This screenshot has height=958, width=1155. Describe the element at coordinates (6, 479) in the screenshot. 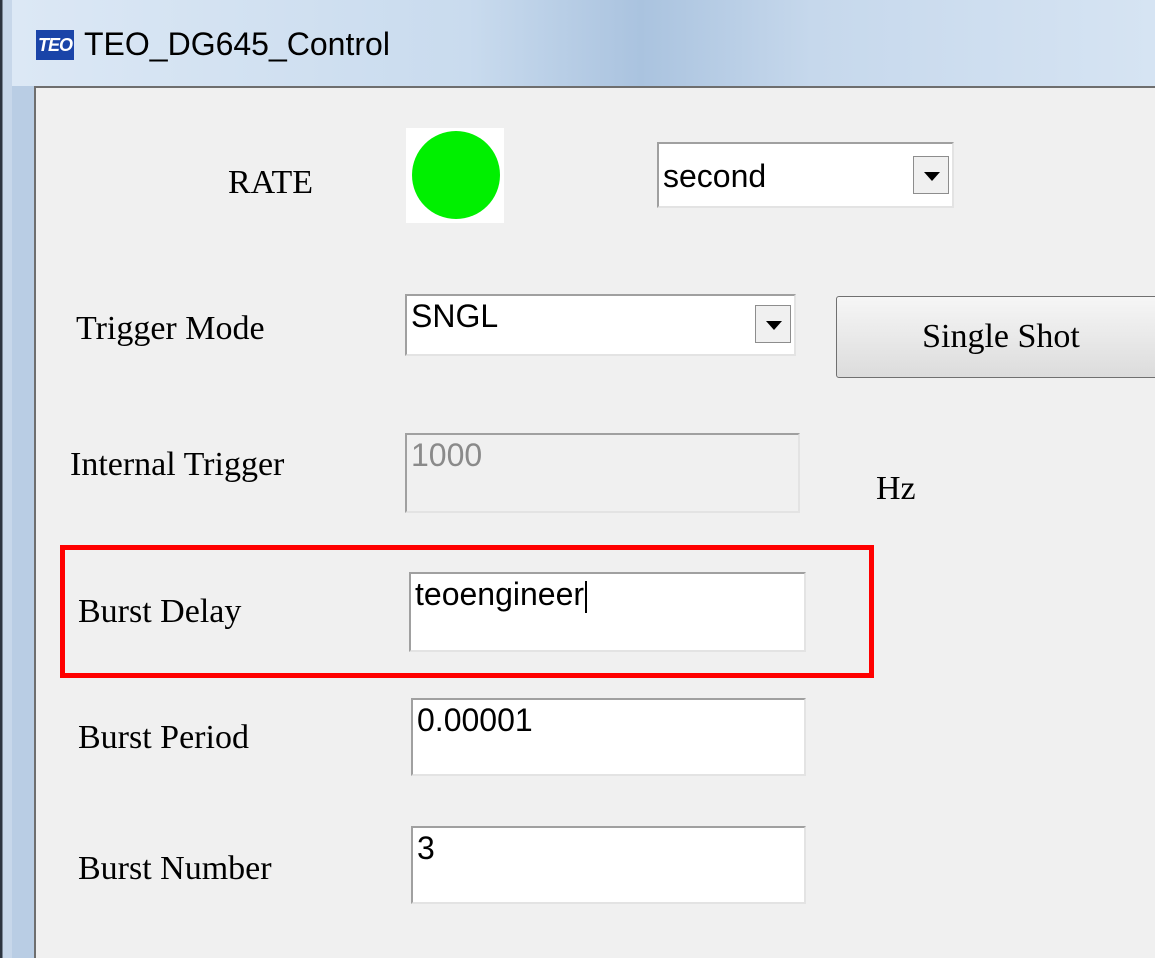

I see `window-frame-left` at that location.